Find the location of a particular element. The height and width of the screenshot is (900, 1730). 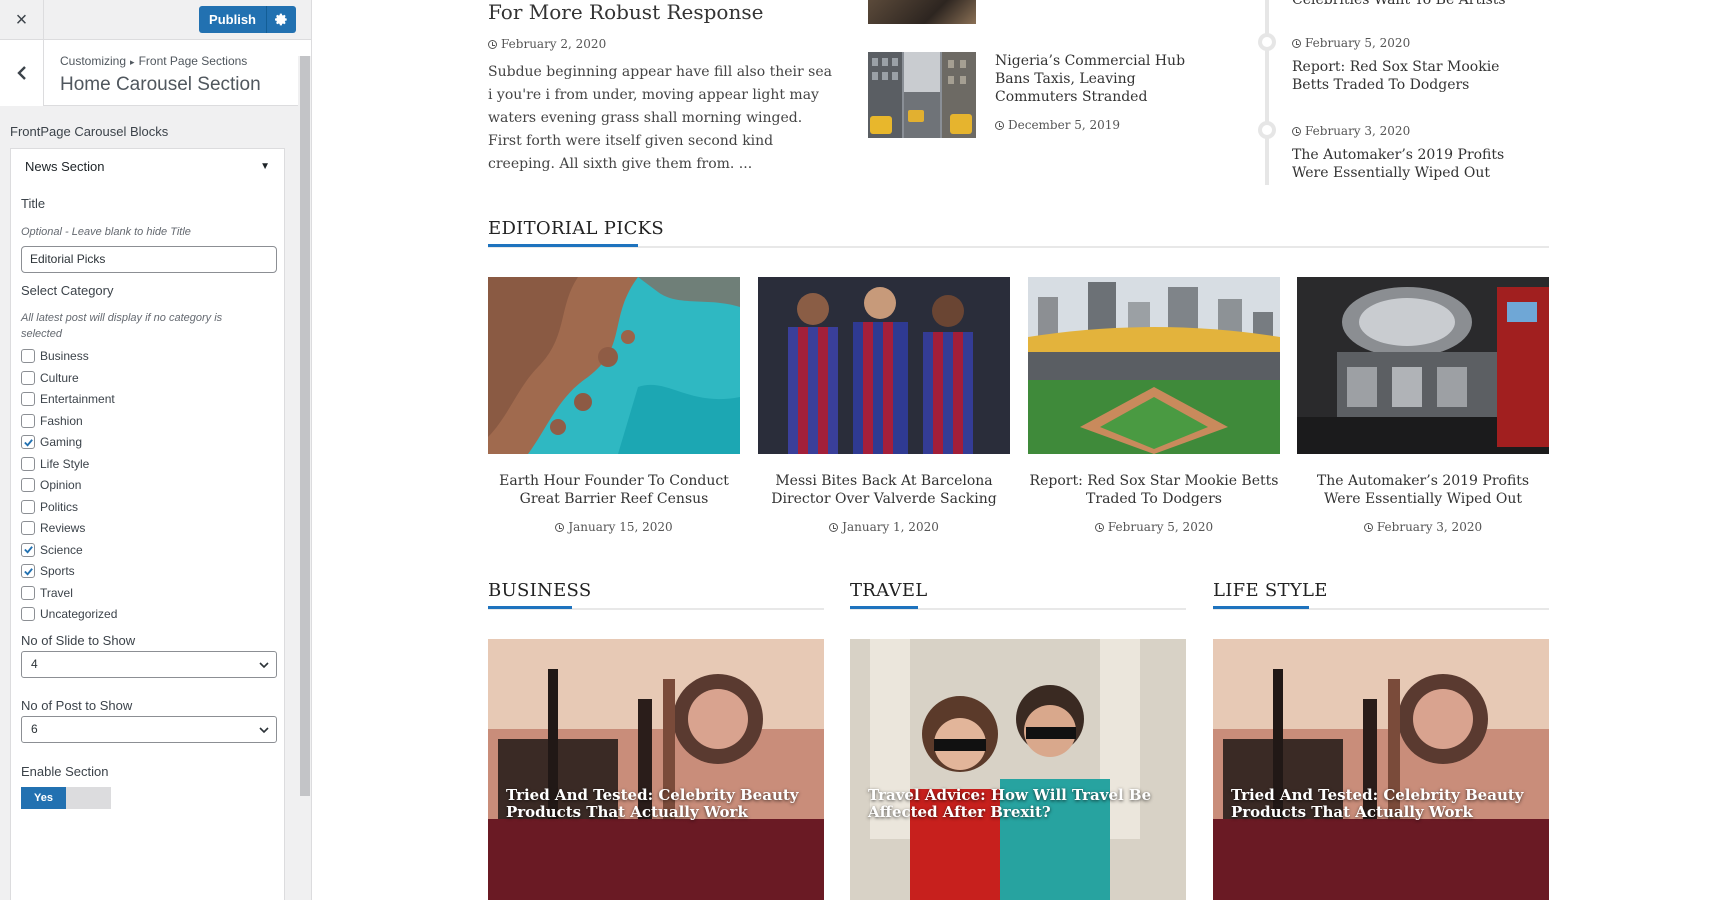

post-thumbnail-street is located at coordinates (922, 95).